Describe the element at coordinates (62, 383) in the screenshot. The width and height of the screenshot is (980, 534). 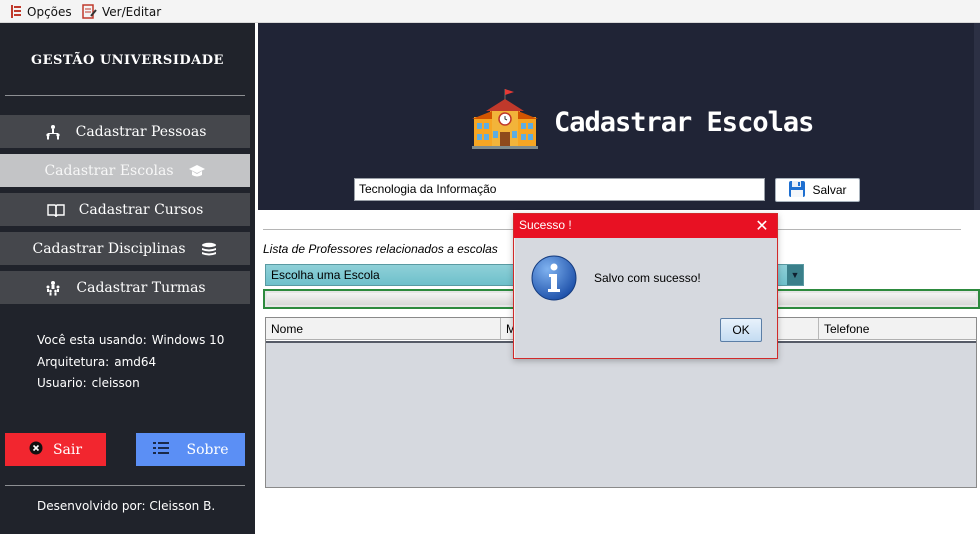
I see `sysinfo-user-key: Usuario:` at that location.